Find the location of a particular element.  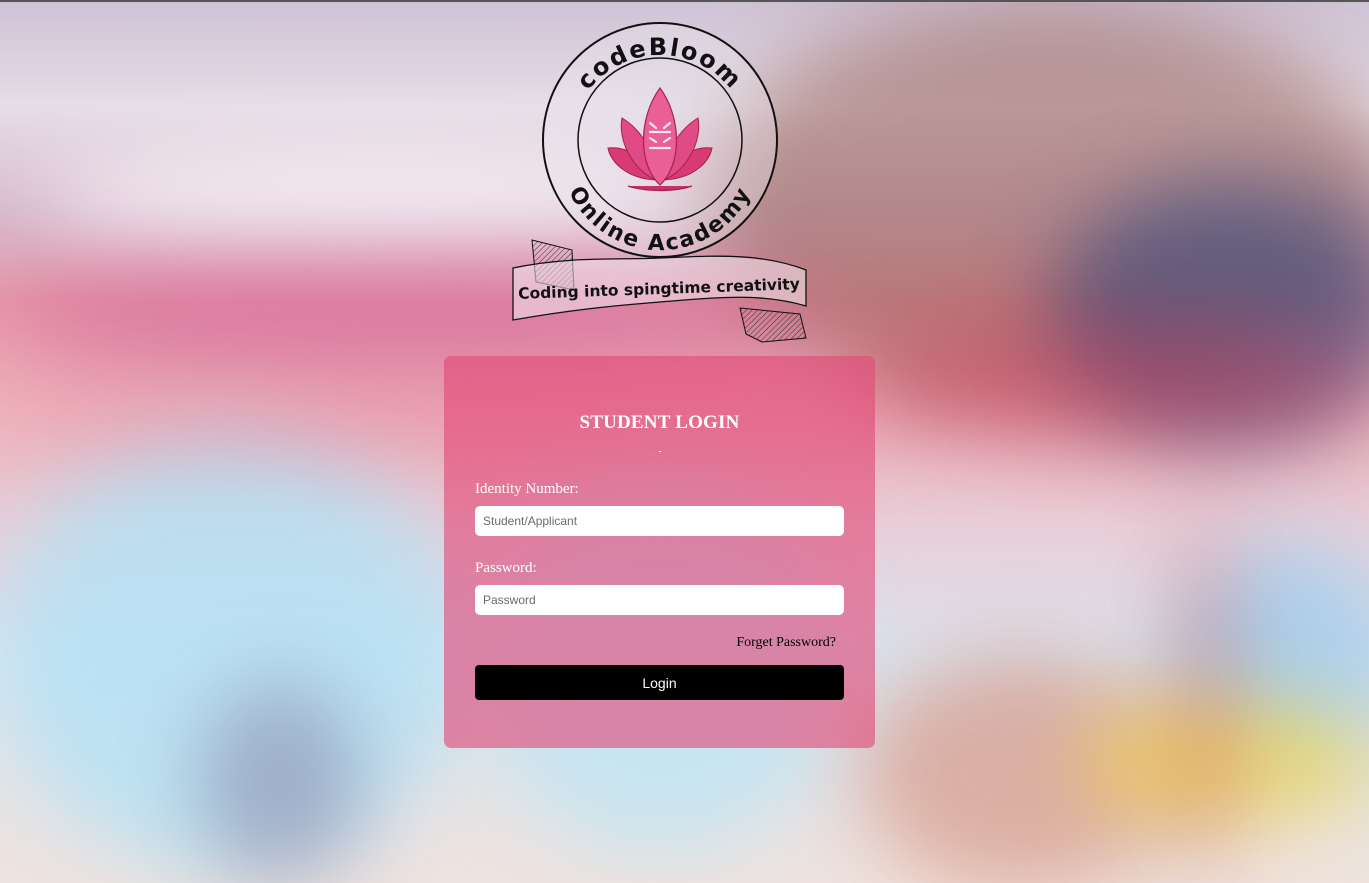

forget-password-link: Forget Password? is located at coordinates (655, 643).